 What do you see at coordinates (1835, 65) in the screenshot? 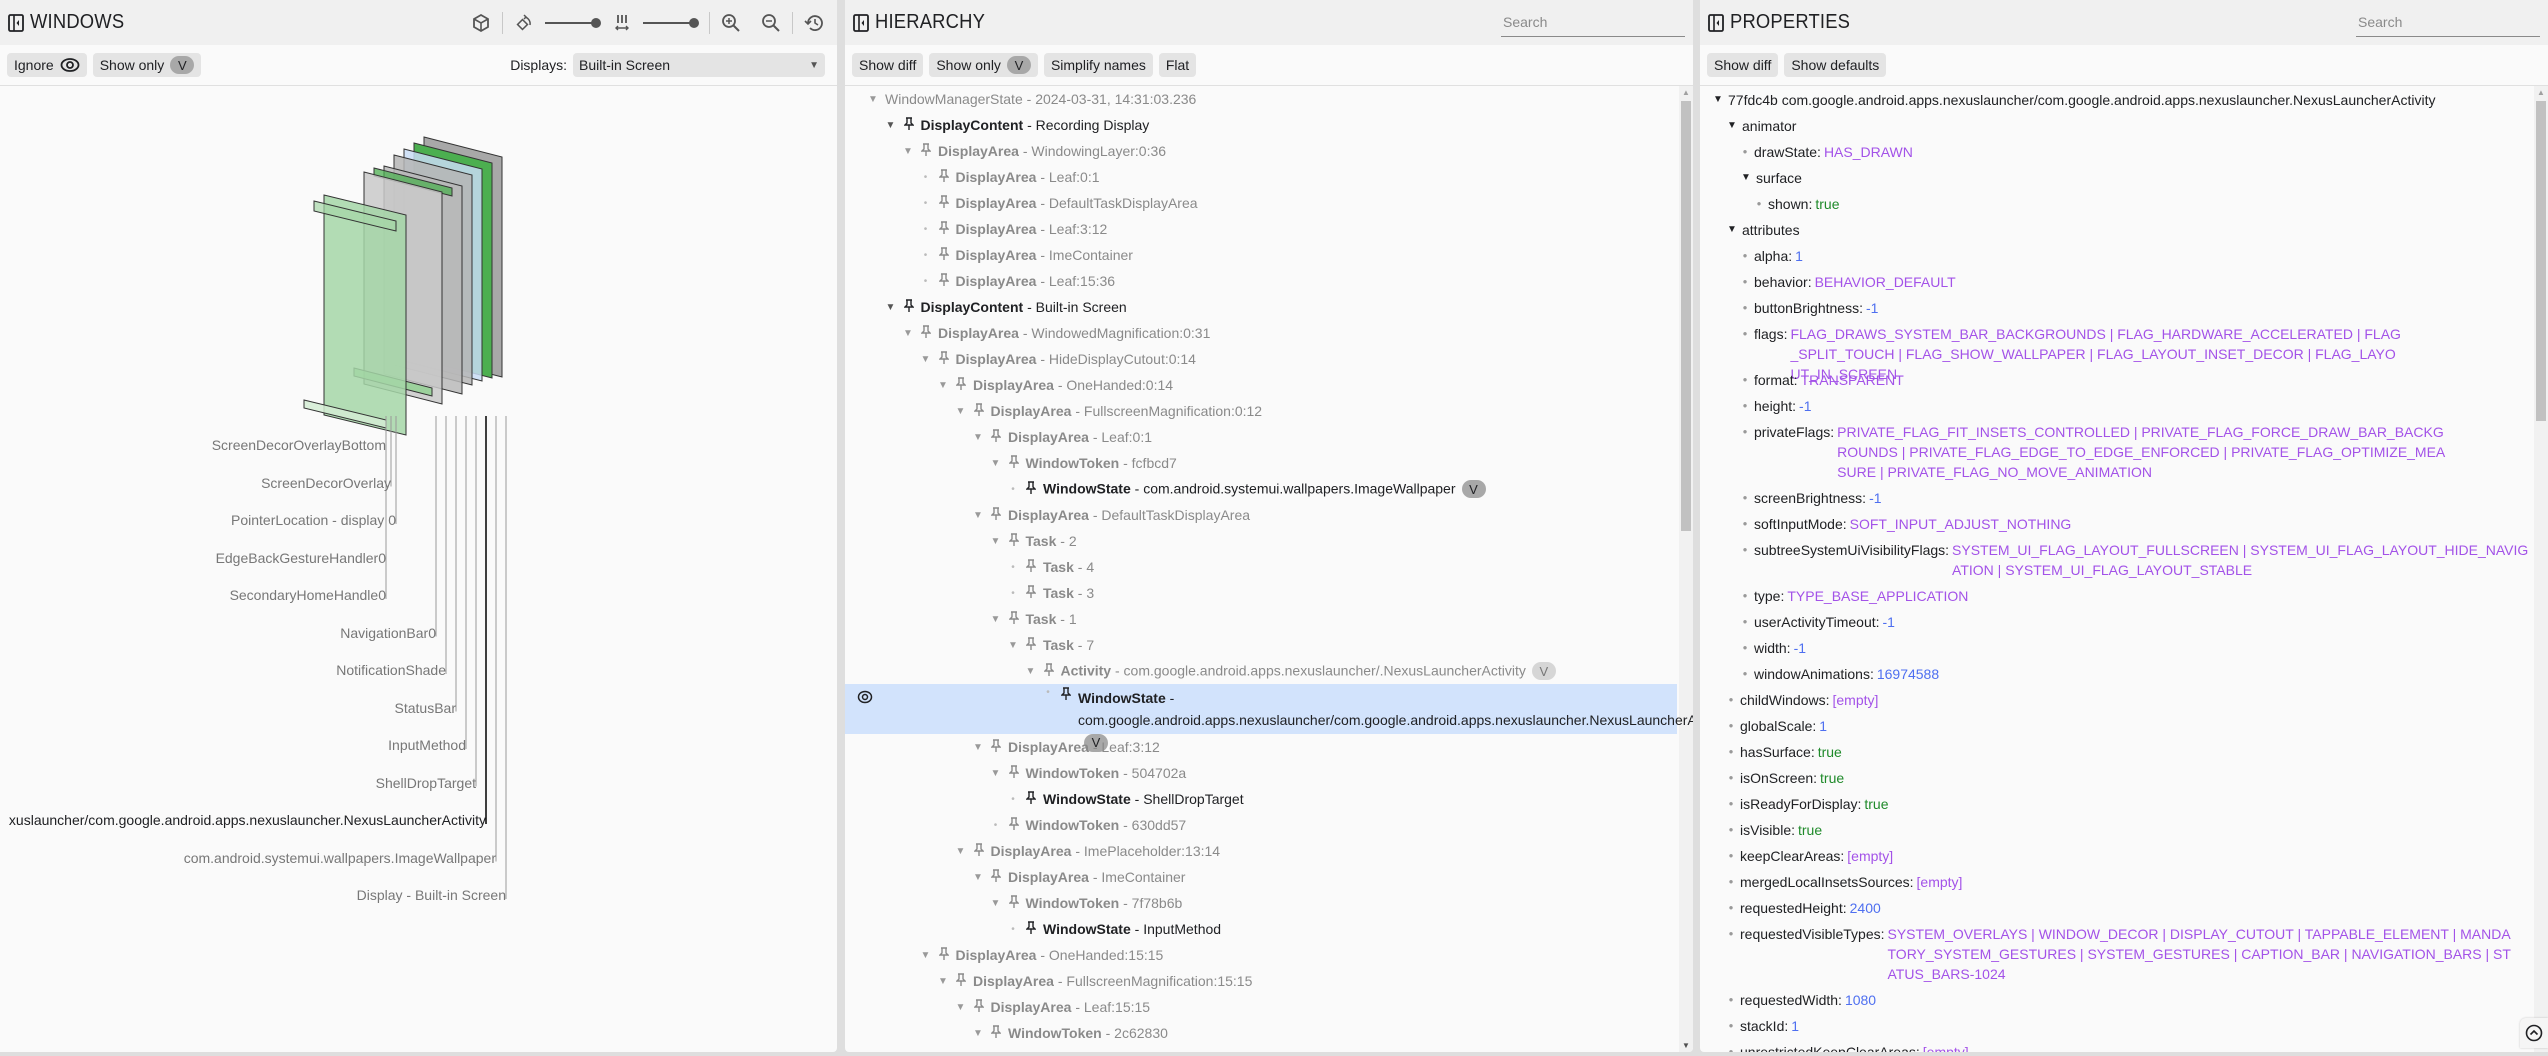
I see `show-defaults-button: Show defaults` at bounding box center [1835, 65].